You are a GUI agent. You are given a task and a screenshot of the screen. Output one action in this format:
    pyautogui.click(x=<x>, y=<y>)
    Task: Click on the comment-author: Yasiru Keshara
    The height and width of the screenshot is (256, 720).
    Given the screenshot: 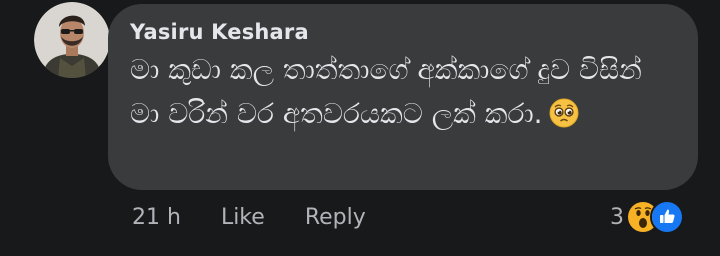 What is the action you would take?
    pyautogui.click(x=404, y=32)
    